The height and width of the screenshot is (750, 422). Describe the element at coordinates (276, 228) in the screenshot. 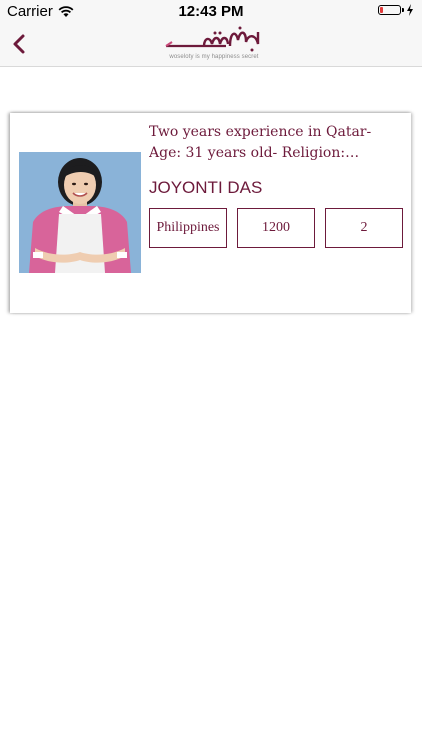

I see `salary-box: 1200` at that location.